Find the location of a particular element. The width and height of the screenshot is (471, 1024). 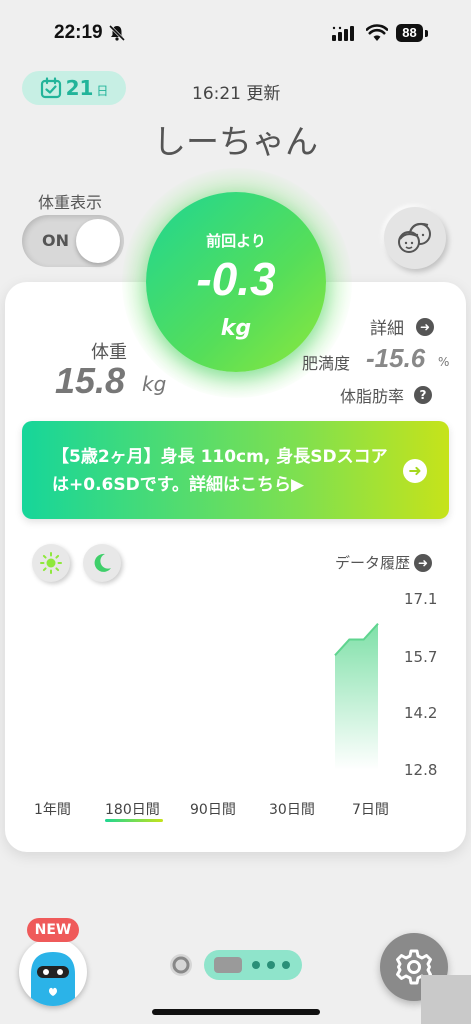

home-indicator is located at coordinates (236, 1012).